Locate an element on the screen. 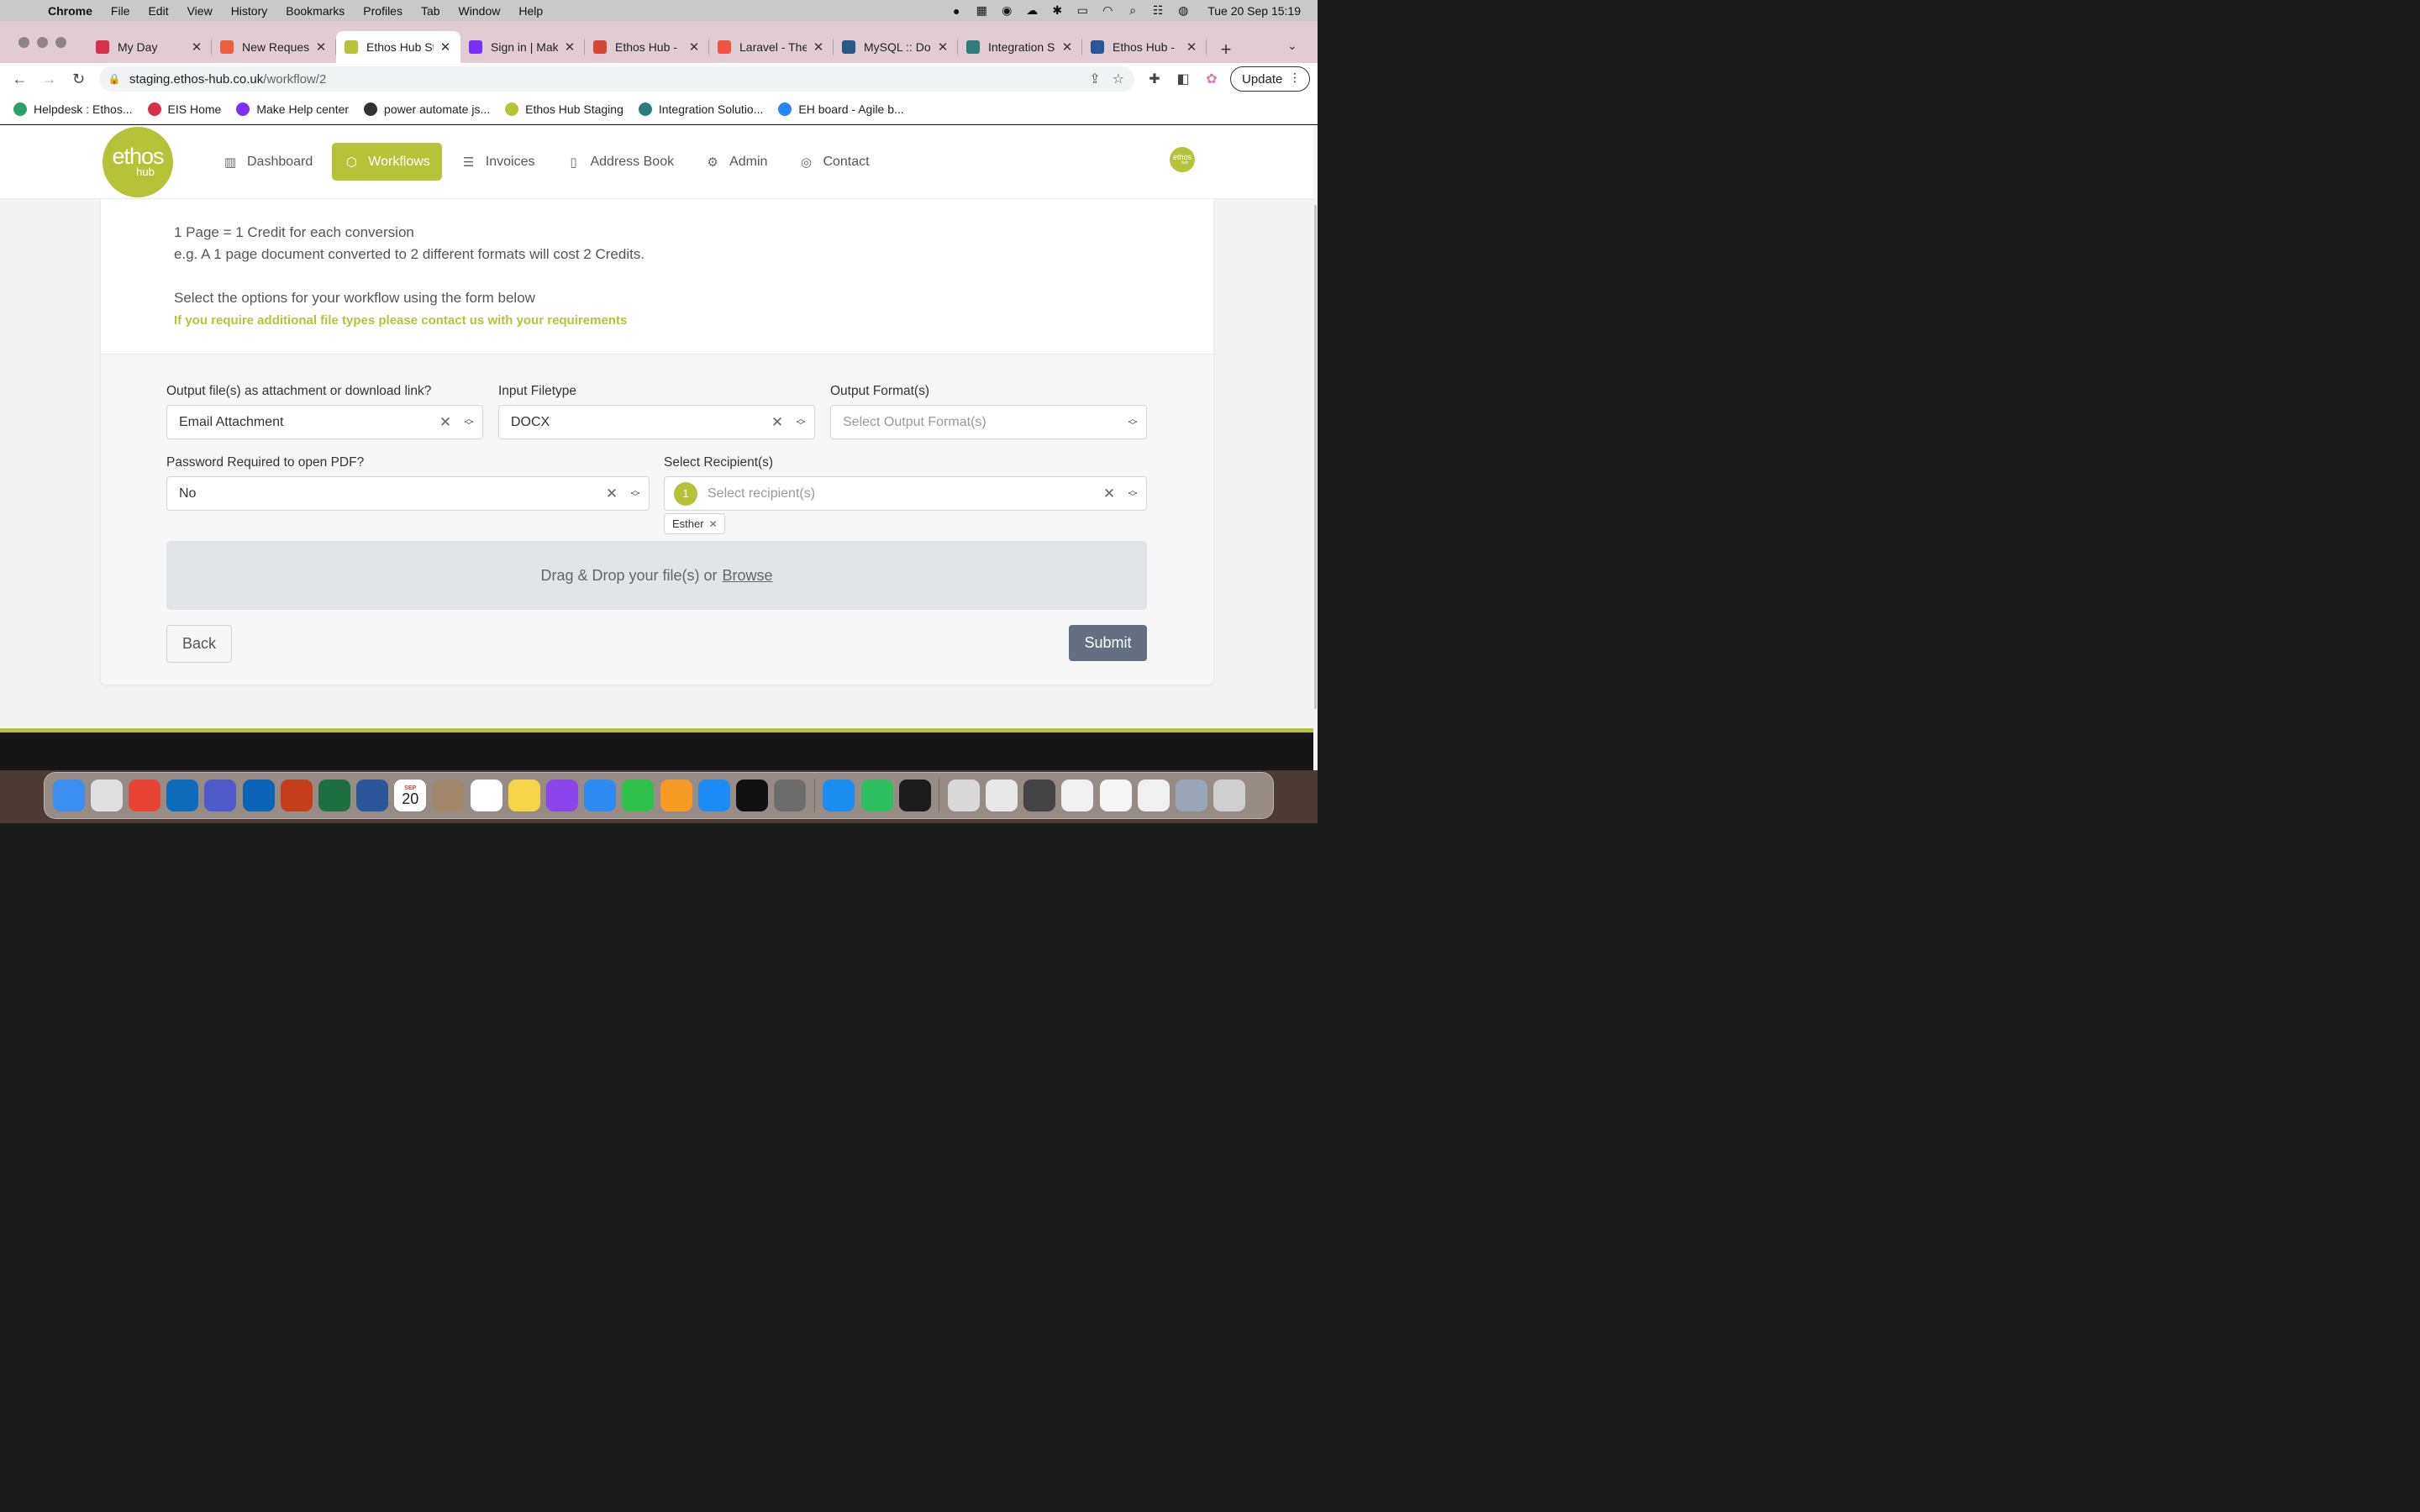 This screenshot has width=2420, height=1512. menu-bookmarks: Bookmarks is located at coordinates (315, 11).